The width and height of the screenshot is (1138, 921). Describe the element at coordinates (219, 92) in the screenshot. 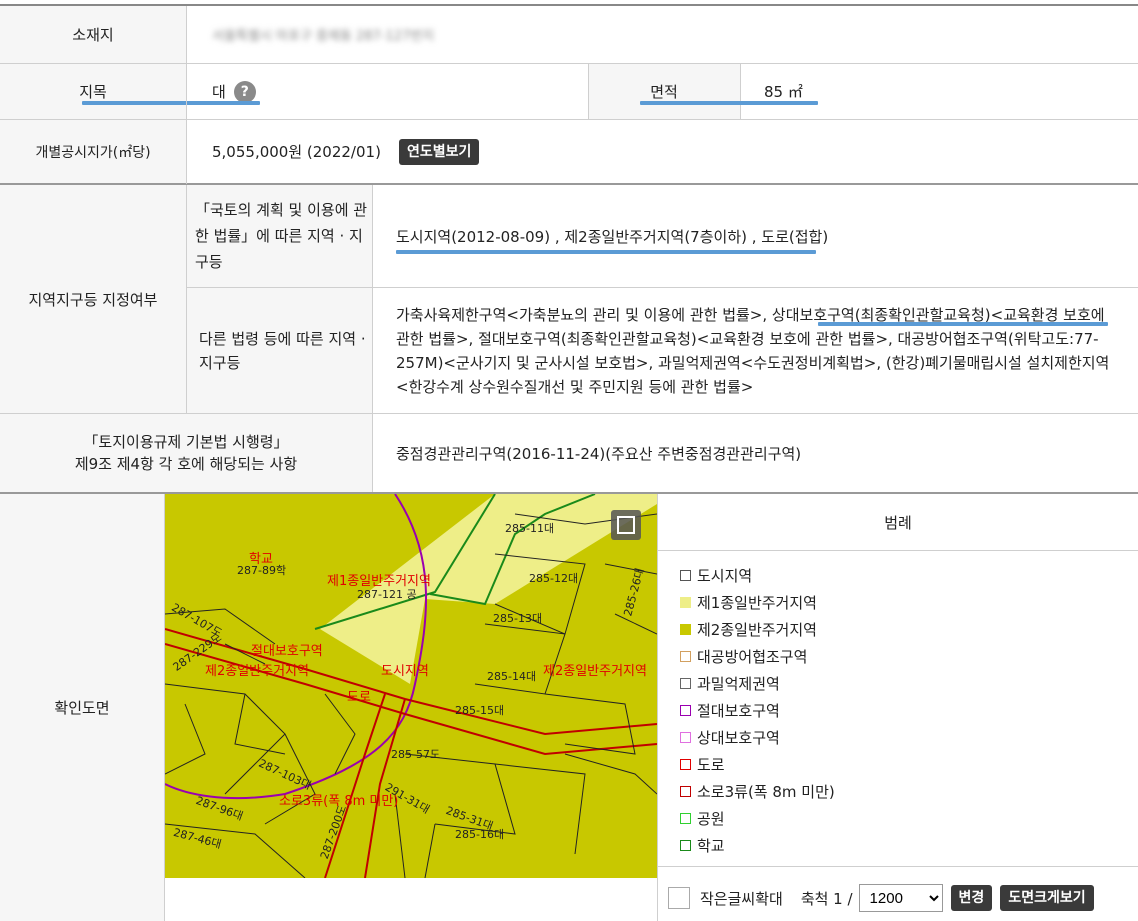

I see `land-category-value: 대` at that location.